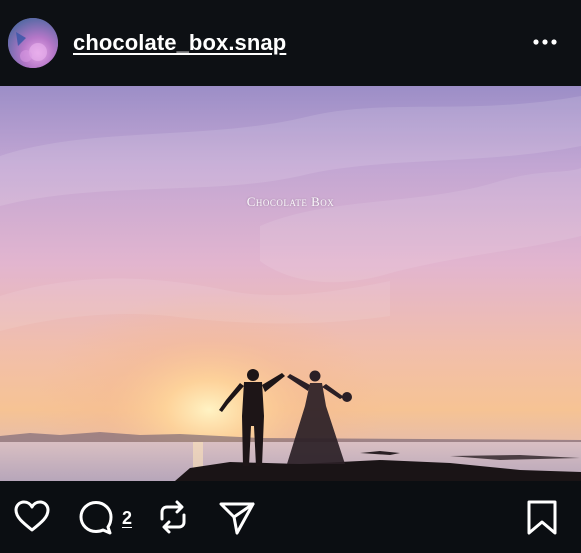 Image resolution: width=581 pixels, height=553 pixels. What do you see at coordinates (237, 517) in the screenshot?
I see `send-icon` at bounding box center [237, 517].